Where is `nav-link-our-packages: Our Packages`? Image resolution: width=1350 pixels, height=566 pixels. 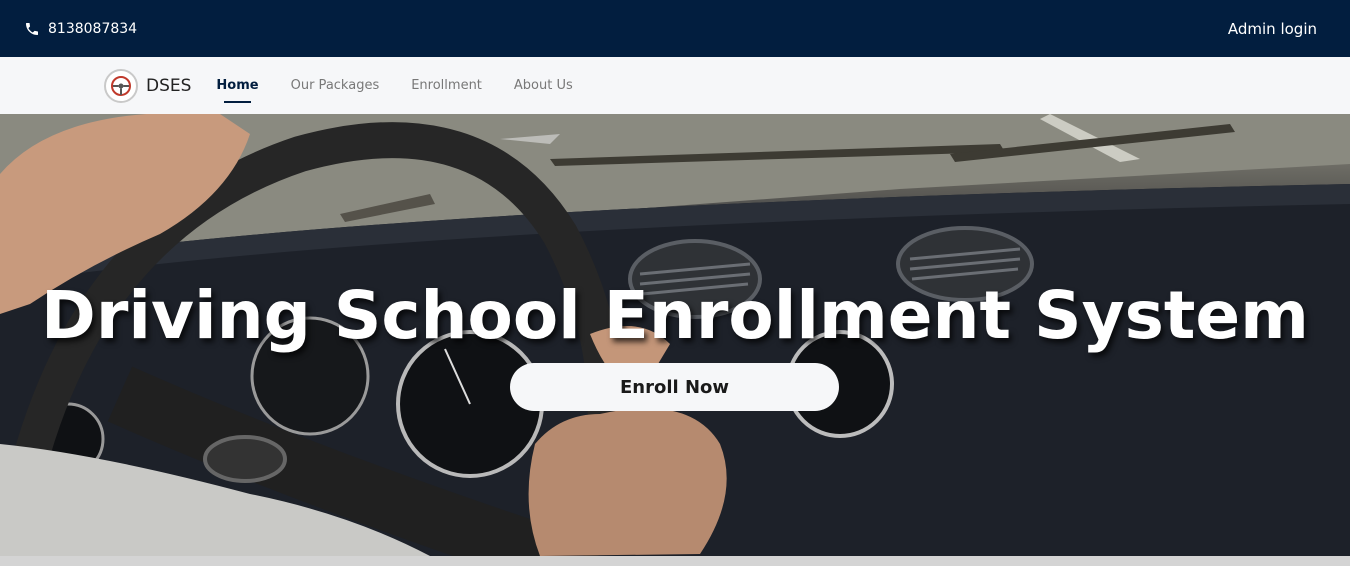
nav-link-our-packages: Our Packages is located at coordinates (335, 85).